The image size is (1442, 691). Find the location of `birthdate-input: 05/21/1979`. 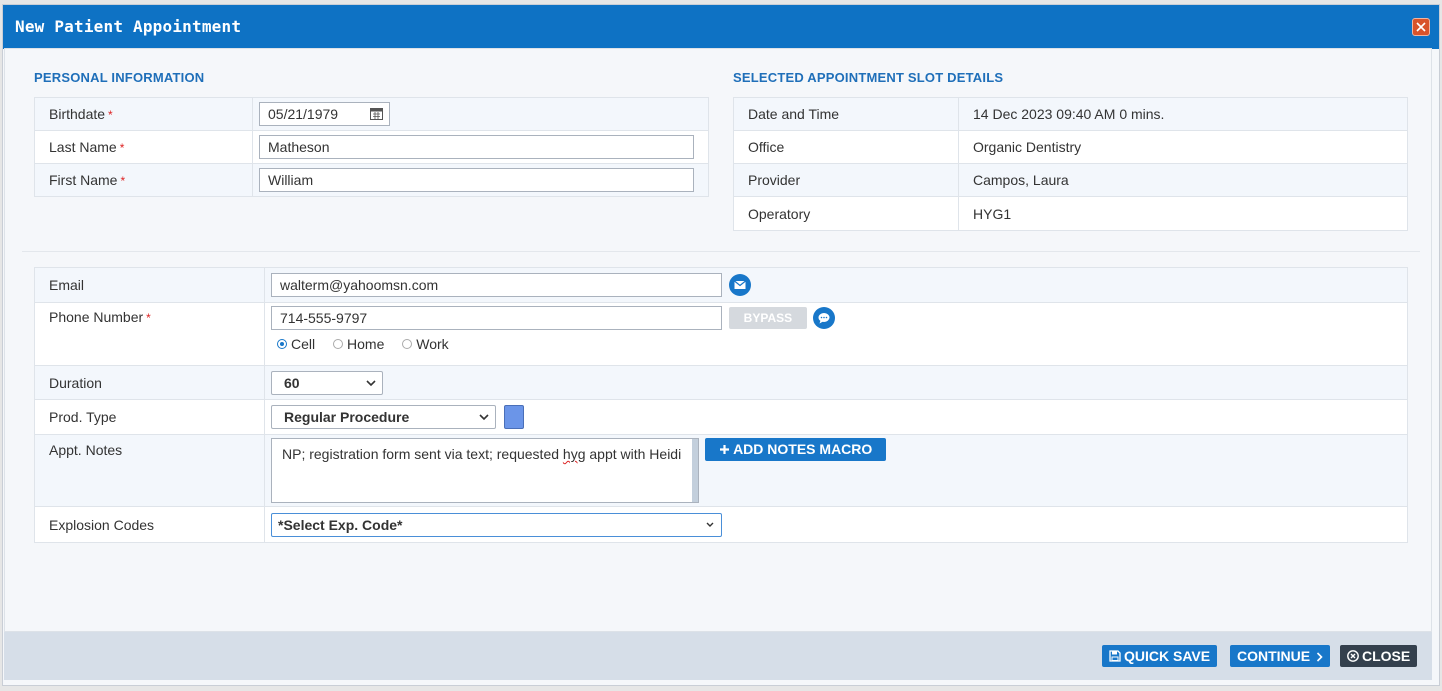

birthdate-input: 05/21/1979 is located at coordinates (324, 114).